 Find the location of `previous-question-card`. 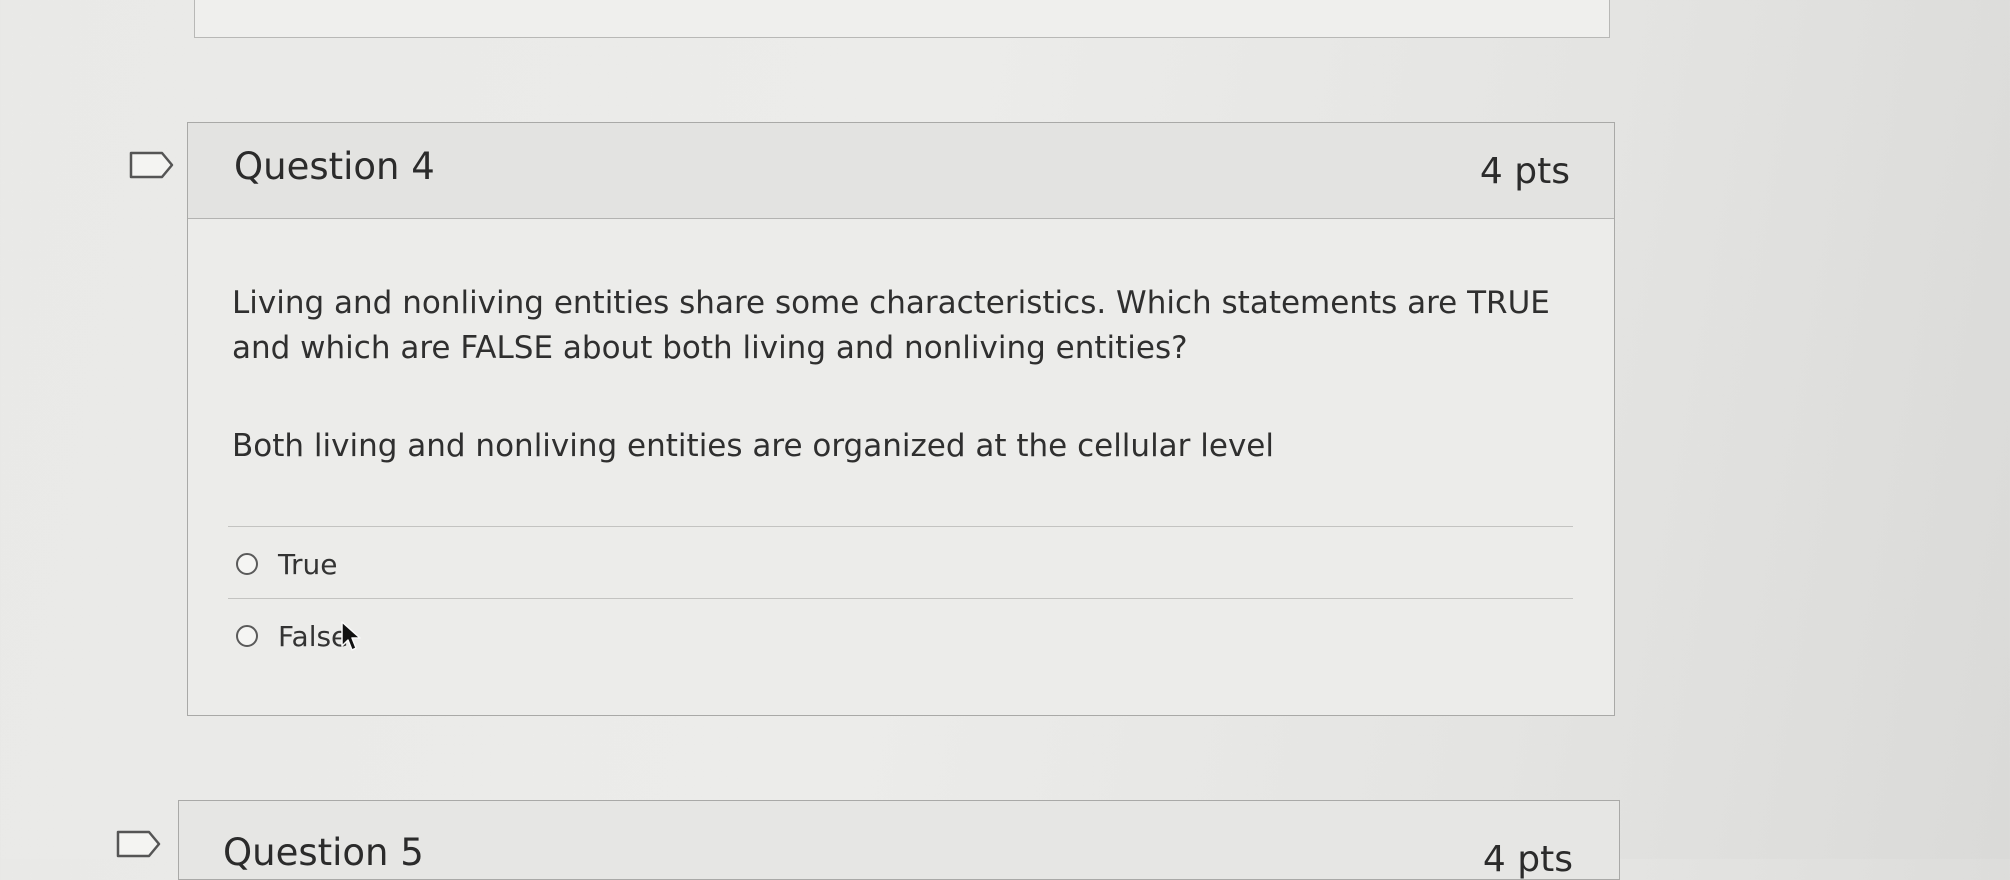

previous-question-card is located at coordinates (902, 19).